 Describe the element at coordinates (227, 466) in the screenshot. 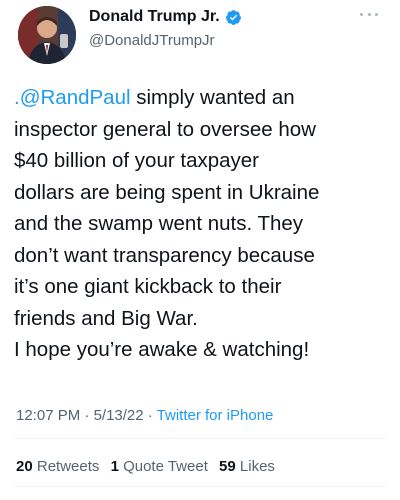

I see `likes-count: 59` at that location.